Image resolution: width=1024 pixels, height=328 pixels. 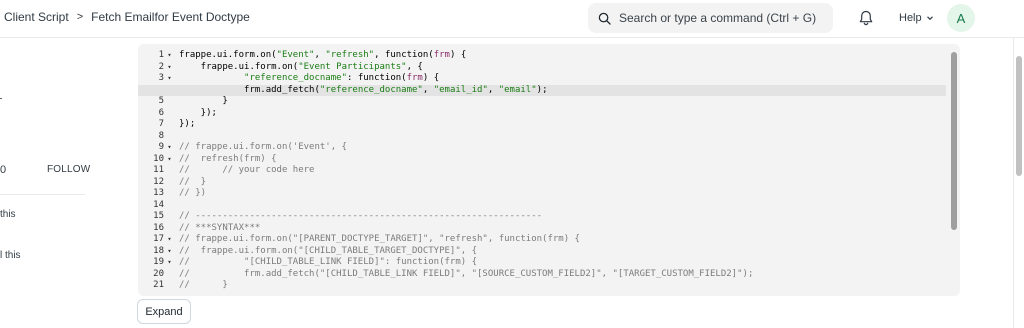 What do you see at coordinates (929, 18) in the screenshot?
I see `chevron-down-icon` at bounding box center [929, 18].